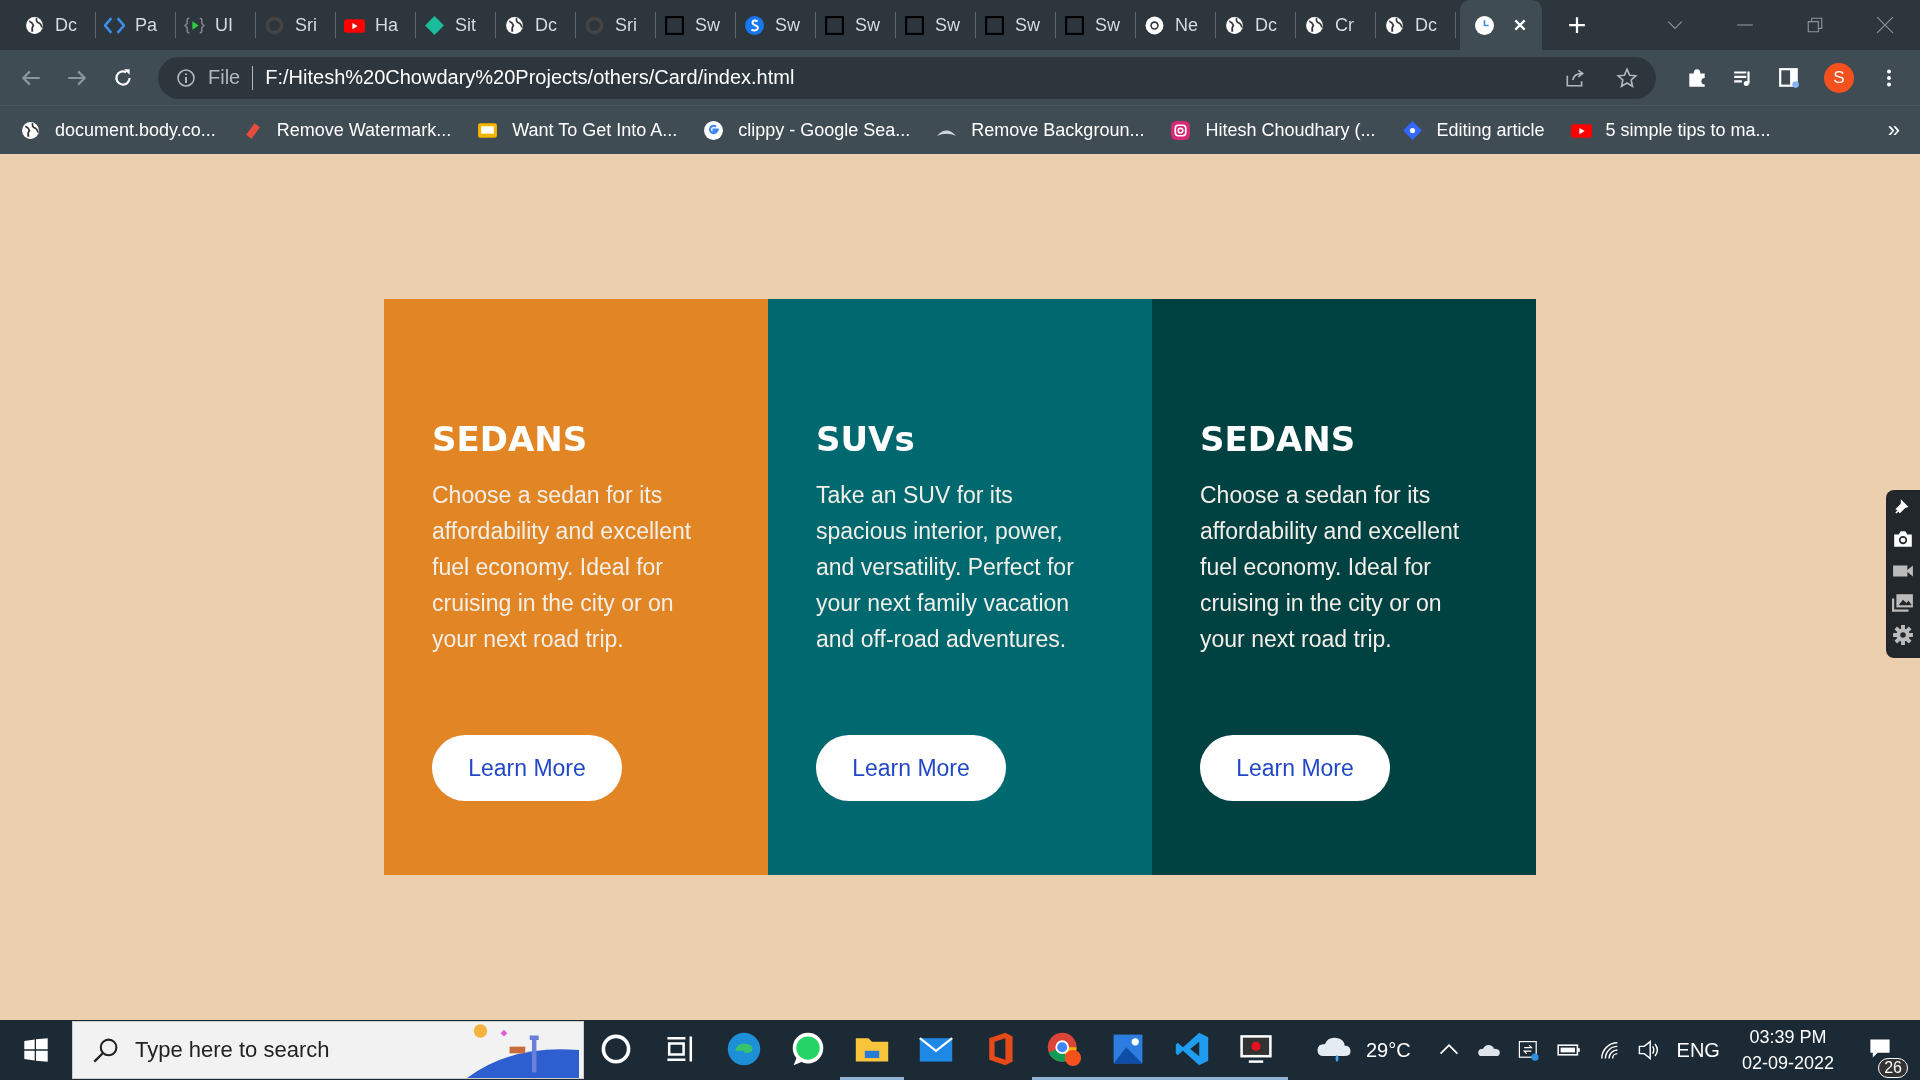  I want to click on browser-tab: Pa, so click(136, 25).